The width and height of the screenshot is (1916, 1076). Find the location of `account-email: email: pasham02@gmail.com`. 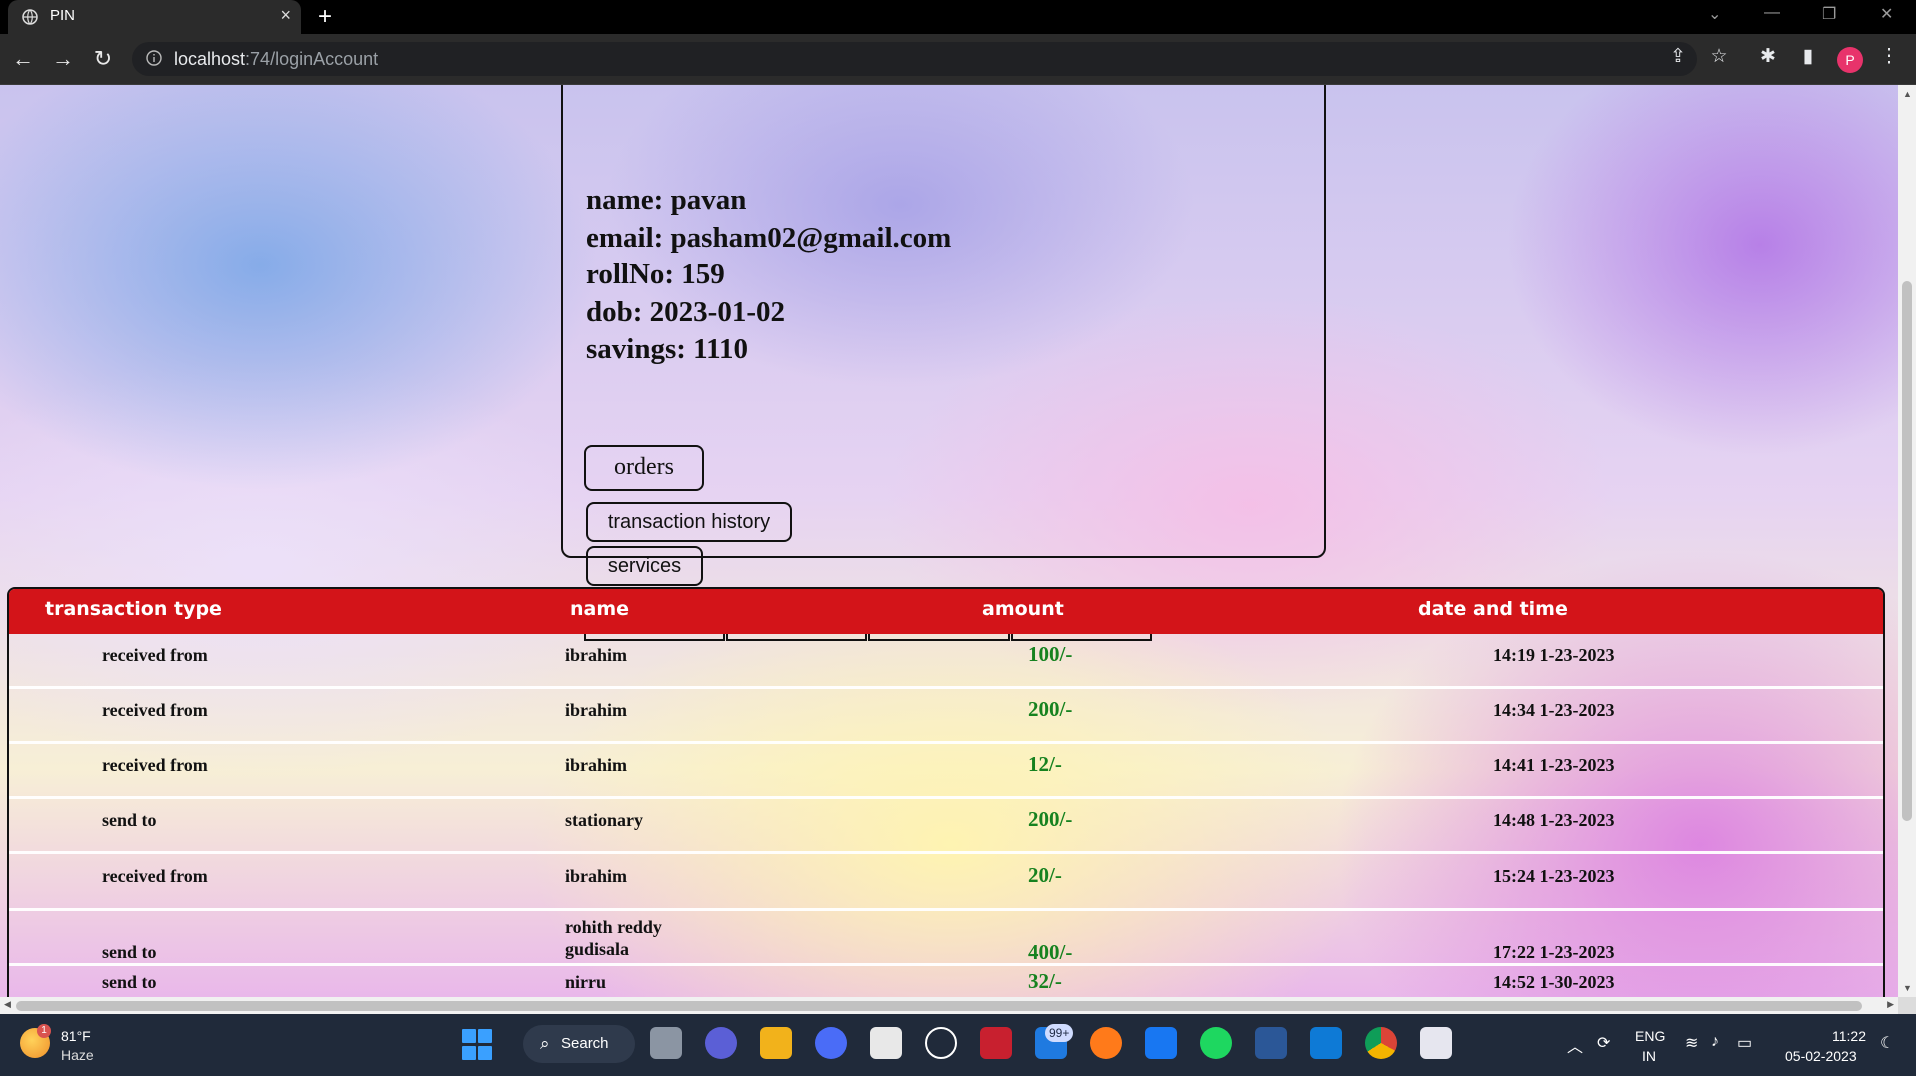

account-email: email: pasham02@gmail.com is located at coordinates (769, 238).